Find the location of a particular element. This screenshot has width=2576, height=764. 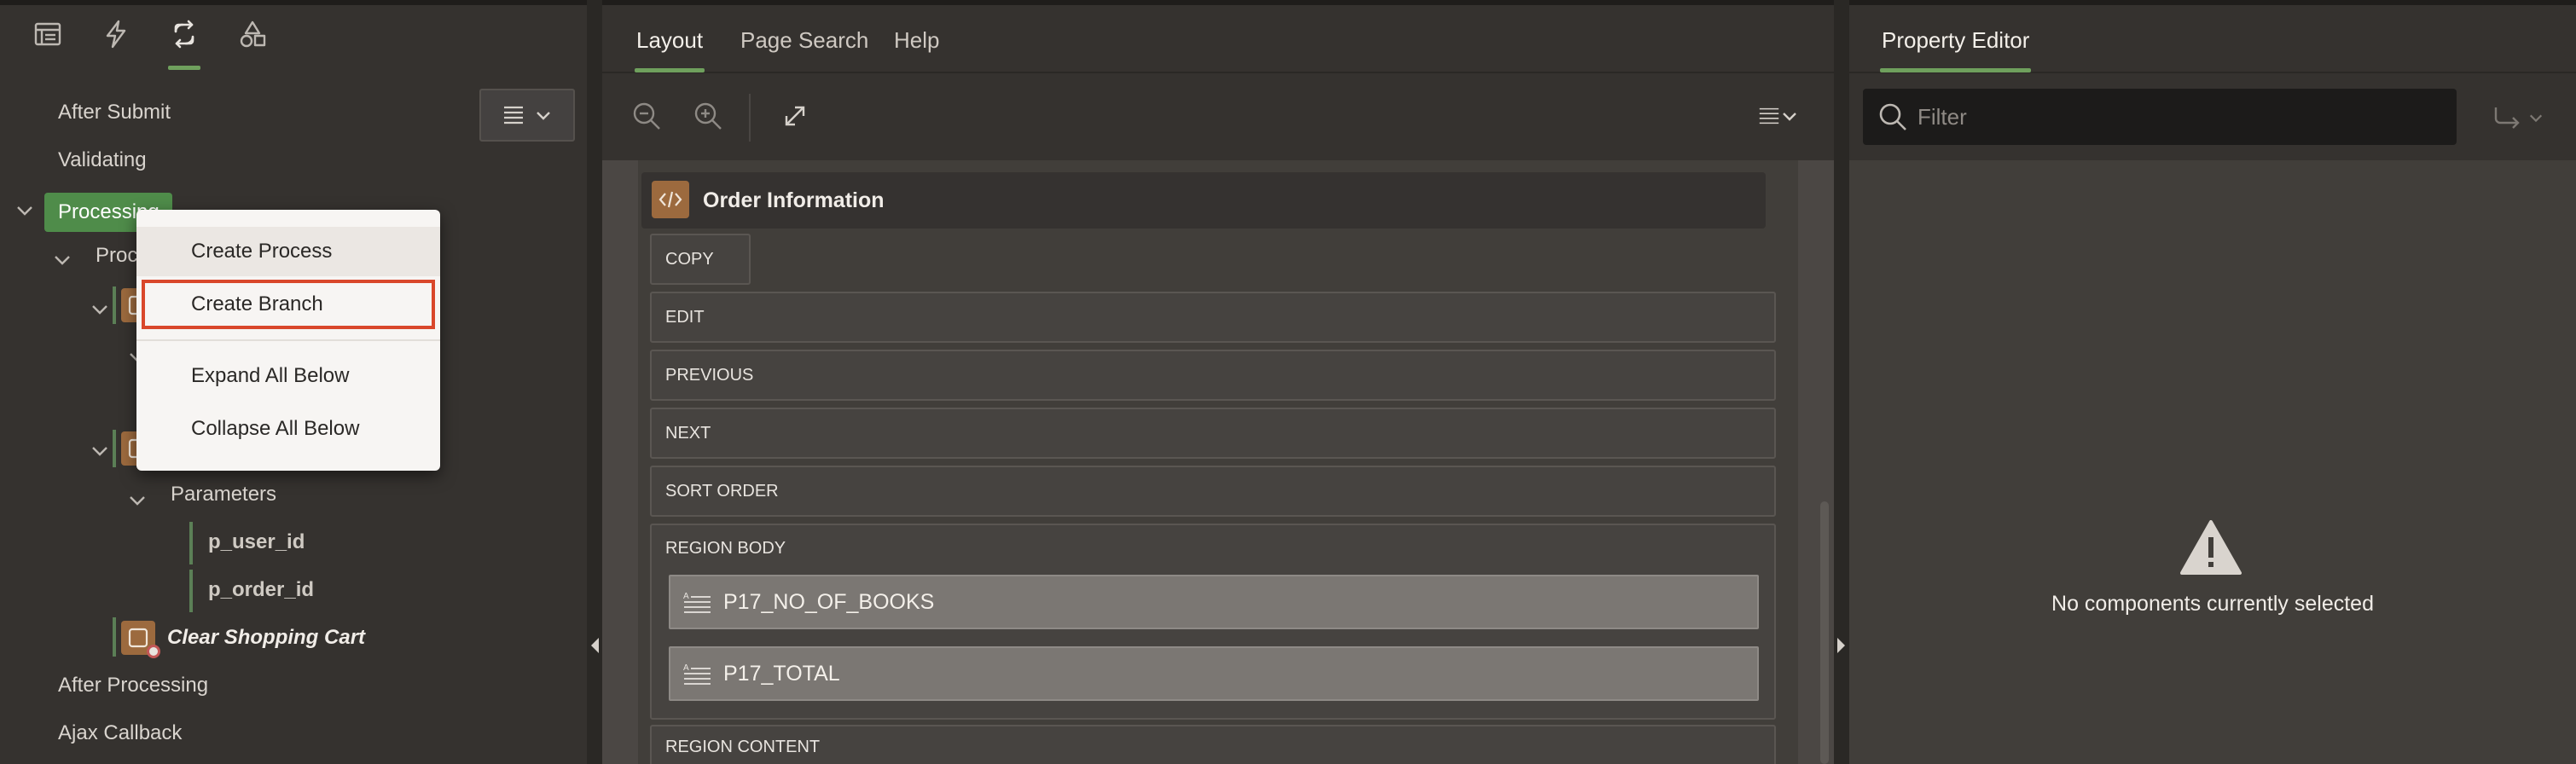

page-rendering-icon is located at coordinates (47, 34).